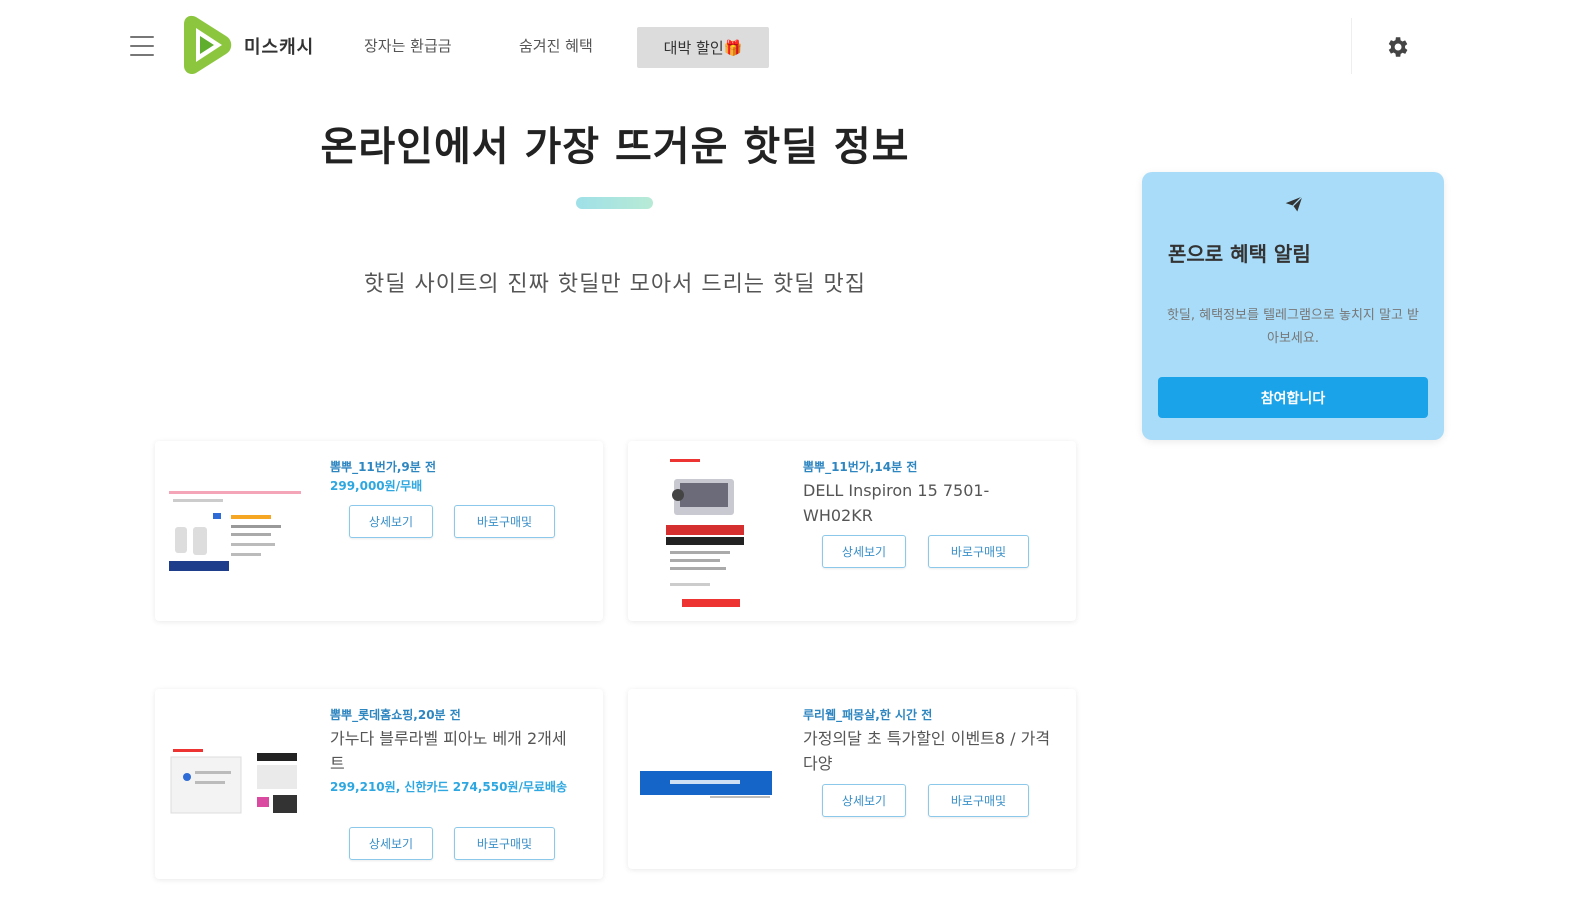 This screenshot has height=900, width=1584. I want to click on brand-logo, so click(206, 45).